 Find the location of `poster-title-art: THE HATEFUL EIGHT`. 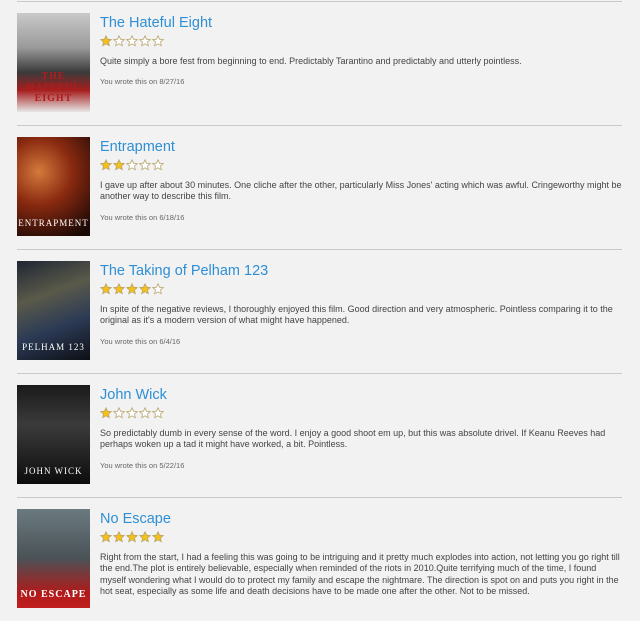

poster-title-art: THE HATEFUL EIGHT is located at coordinates (53, 87).